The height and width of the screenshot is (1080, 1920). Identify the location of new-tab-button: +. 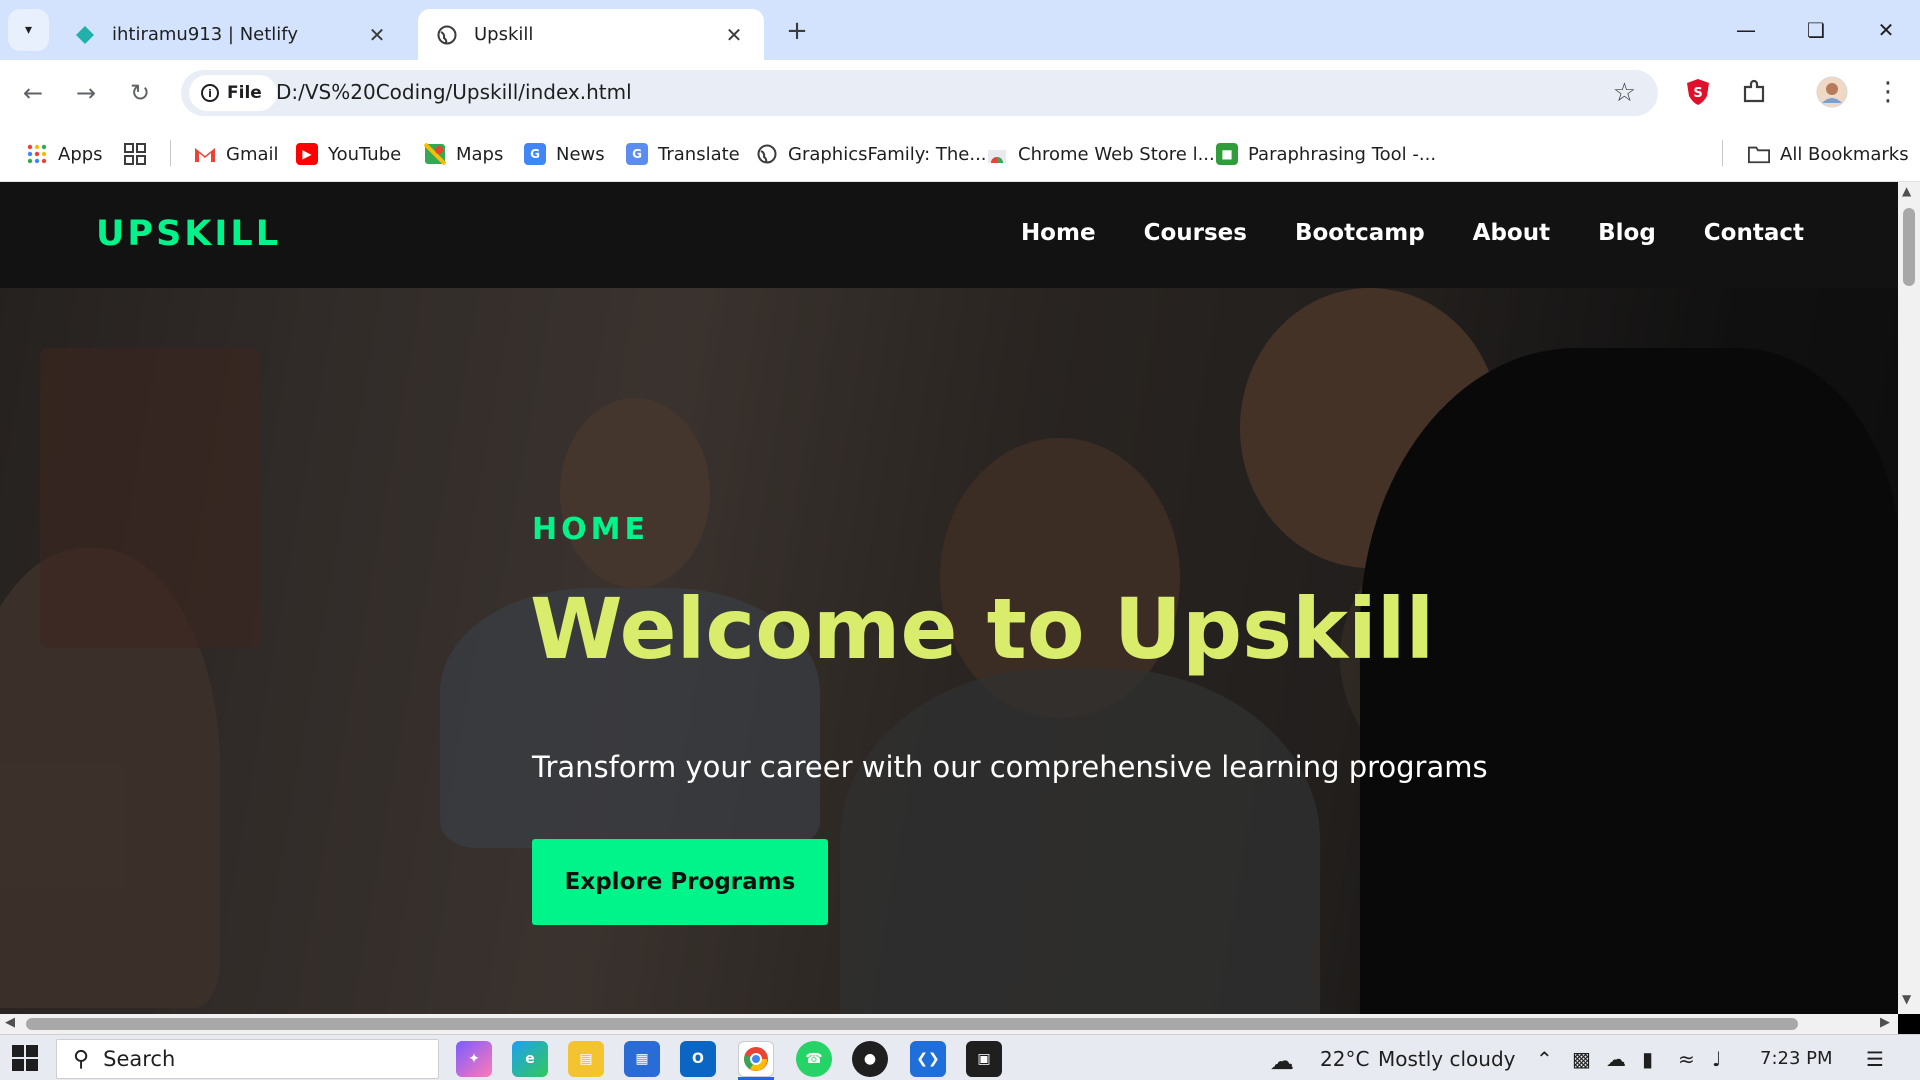
(797, 31).